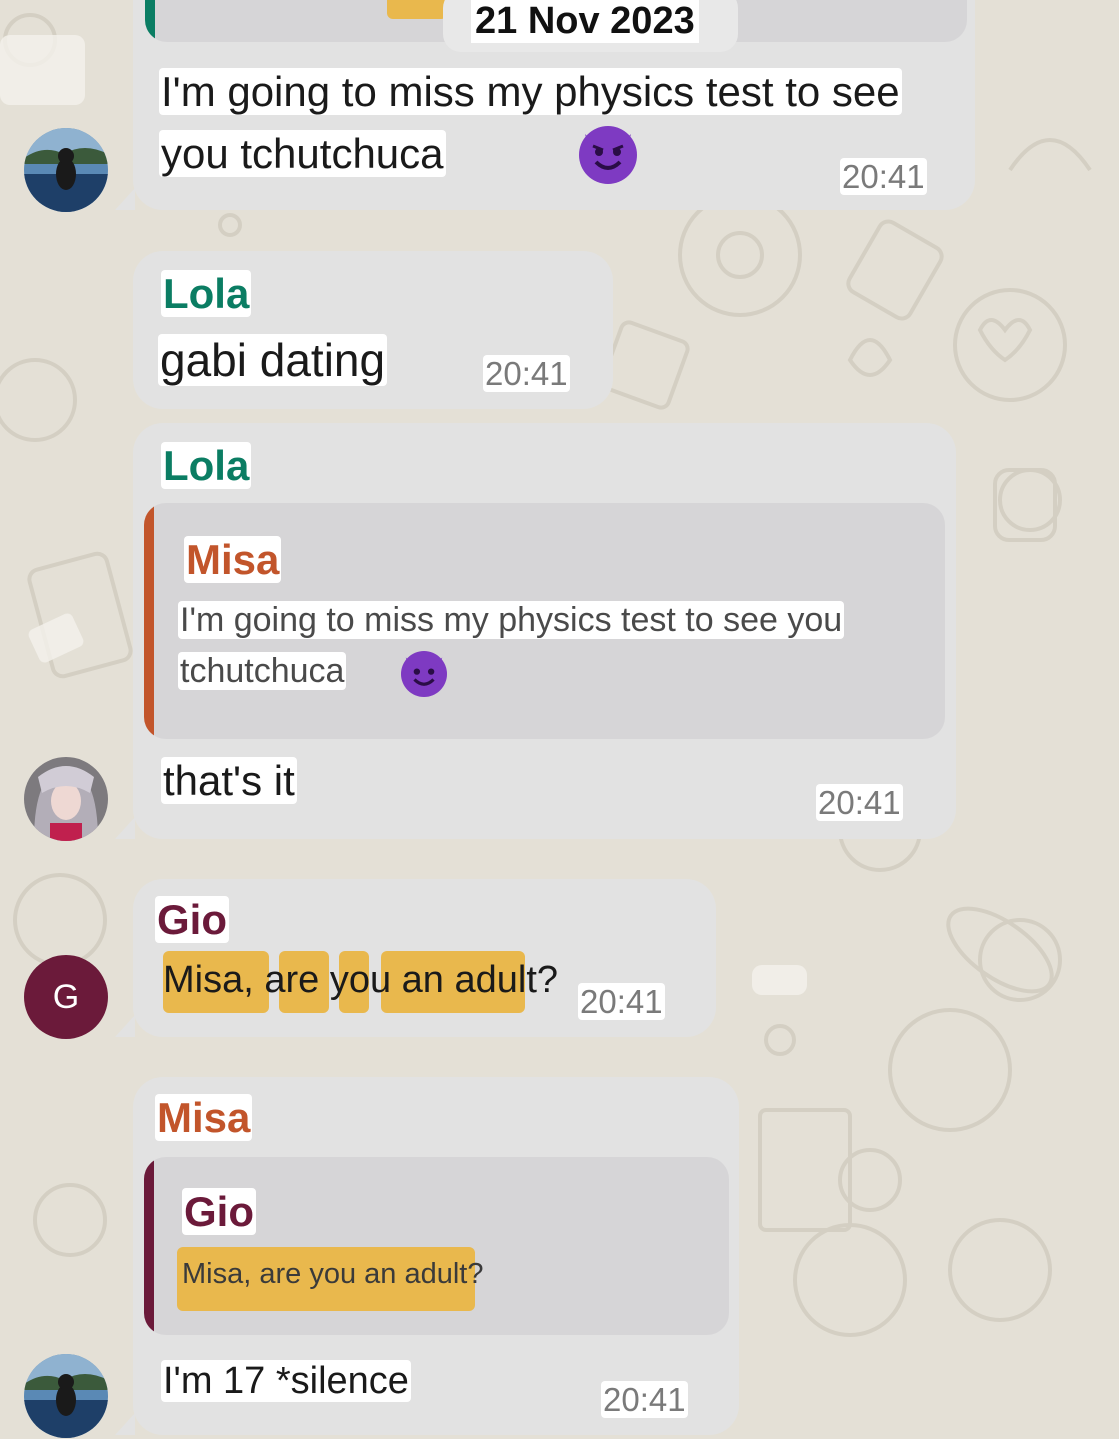 The image size is (1119, 1439). I want to click on message-text-line: gabi dating, so click(273, 360).